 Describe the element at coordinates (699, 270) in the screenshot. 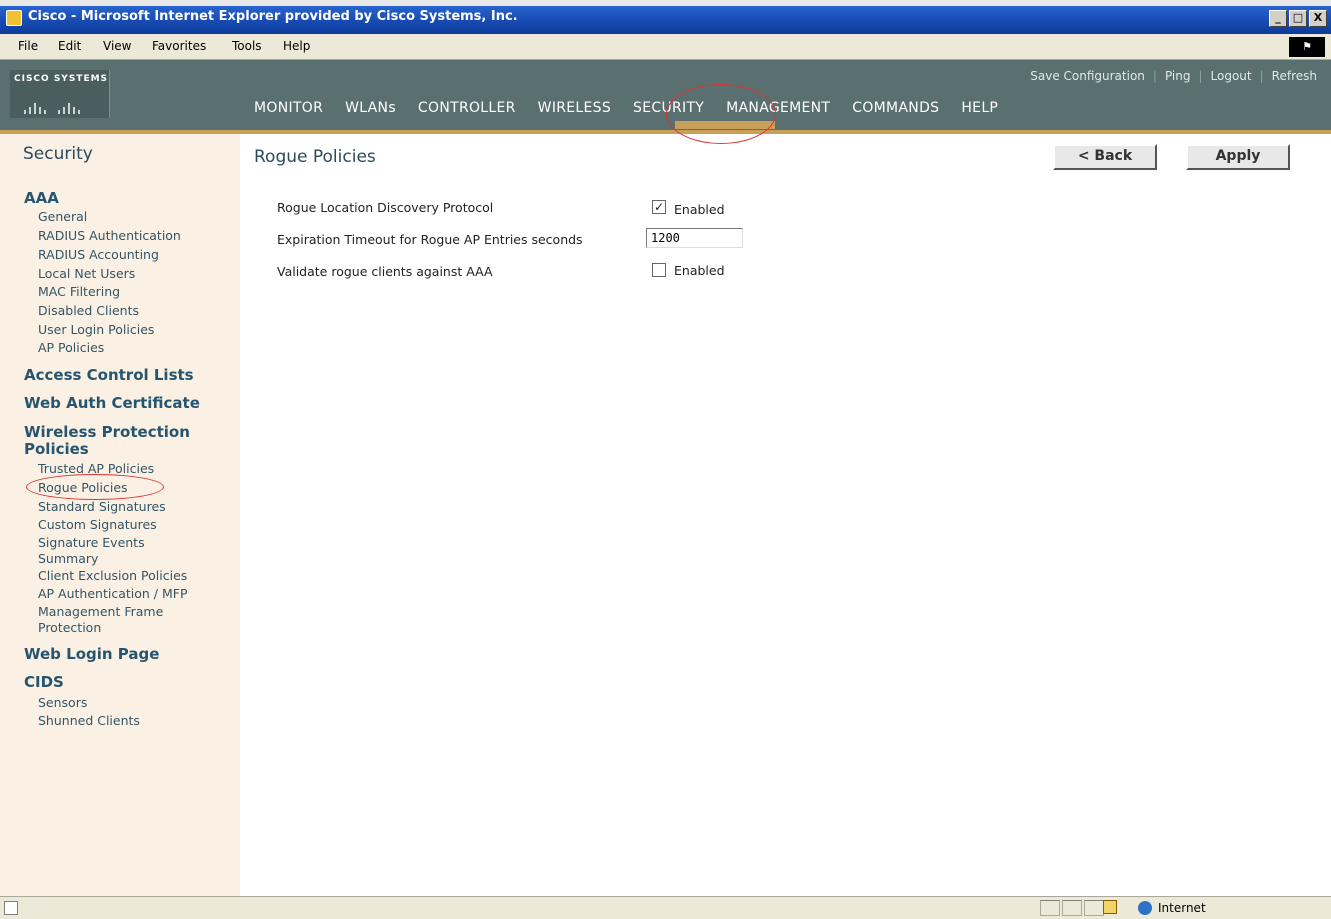

I see `validate-rogue-clients-enabled-label: Enabled` at that location.